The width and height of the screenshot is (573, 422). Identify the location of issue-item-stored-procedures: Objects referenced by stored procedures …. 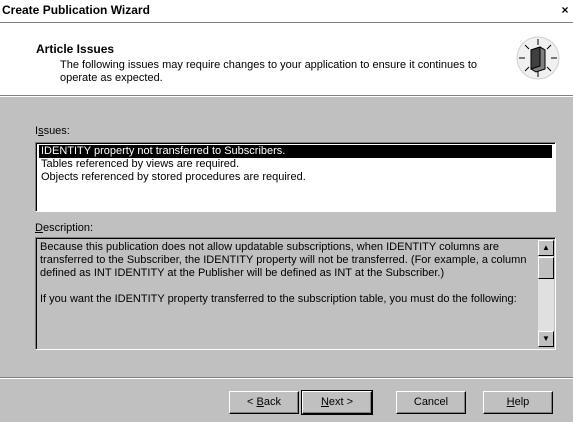
(173, 177).